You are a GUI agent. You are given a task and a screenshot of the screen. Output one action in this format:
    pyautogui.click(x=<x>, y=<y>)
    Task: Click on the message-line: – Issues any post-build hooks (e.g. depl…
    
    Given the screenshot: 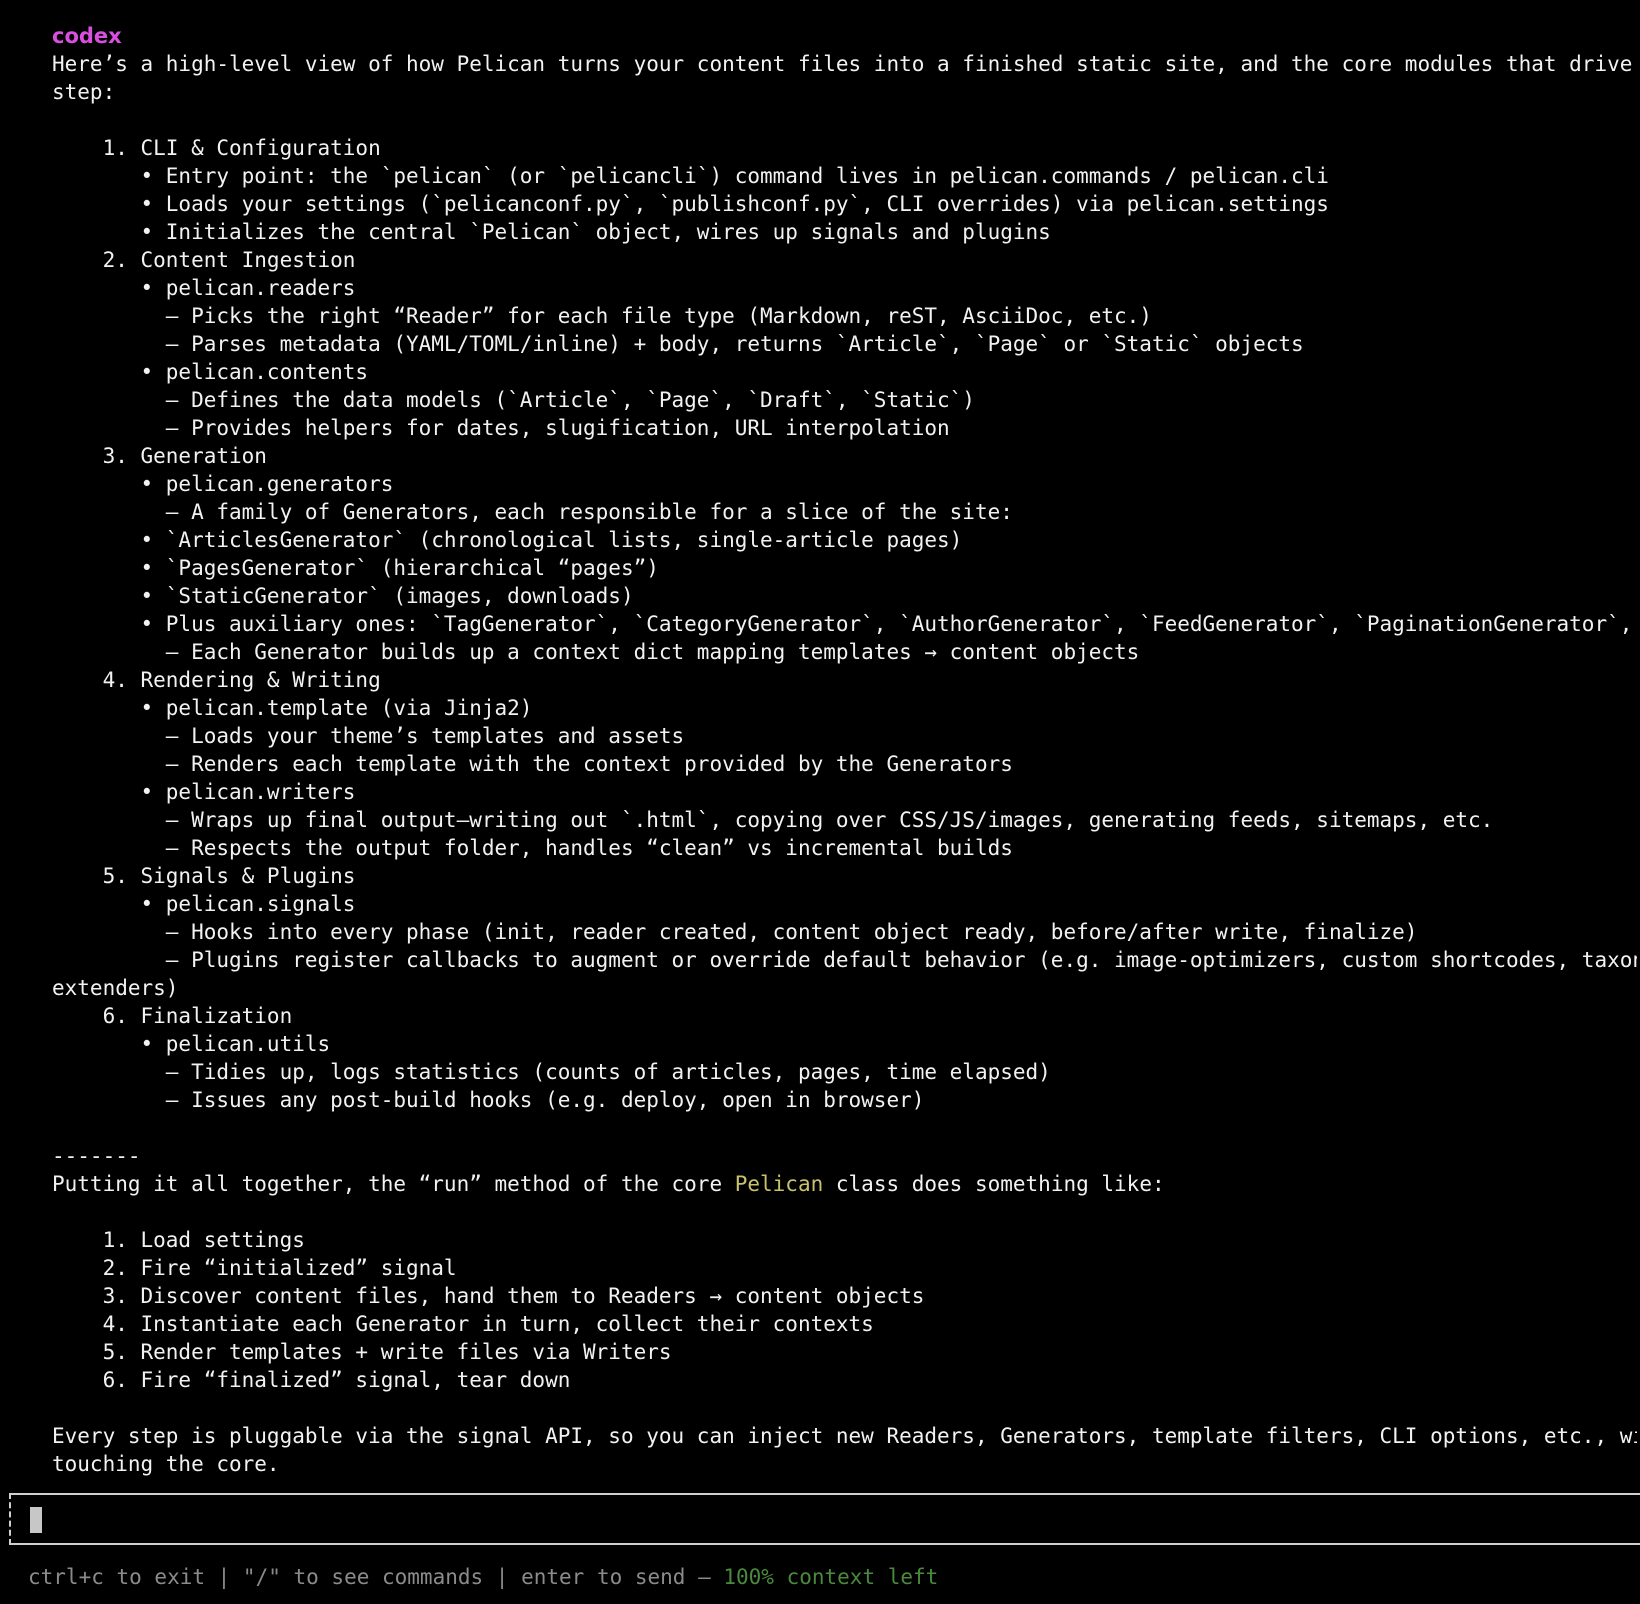 What is the action you would take?
    pyautogui.click(x=488, y=1100)
    